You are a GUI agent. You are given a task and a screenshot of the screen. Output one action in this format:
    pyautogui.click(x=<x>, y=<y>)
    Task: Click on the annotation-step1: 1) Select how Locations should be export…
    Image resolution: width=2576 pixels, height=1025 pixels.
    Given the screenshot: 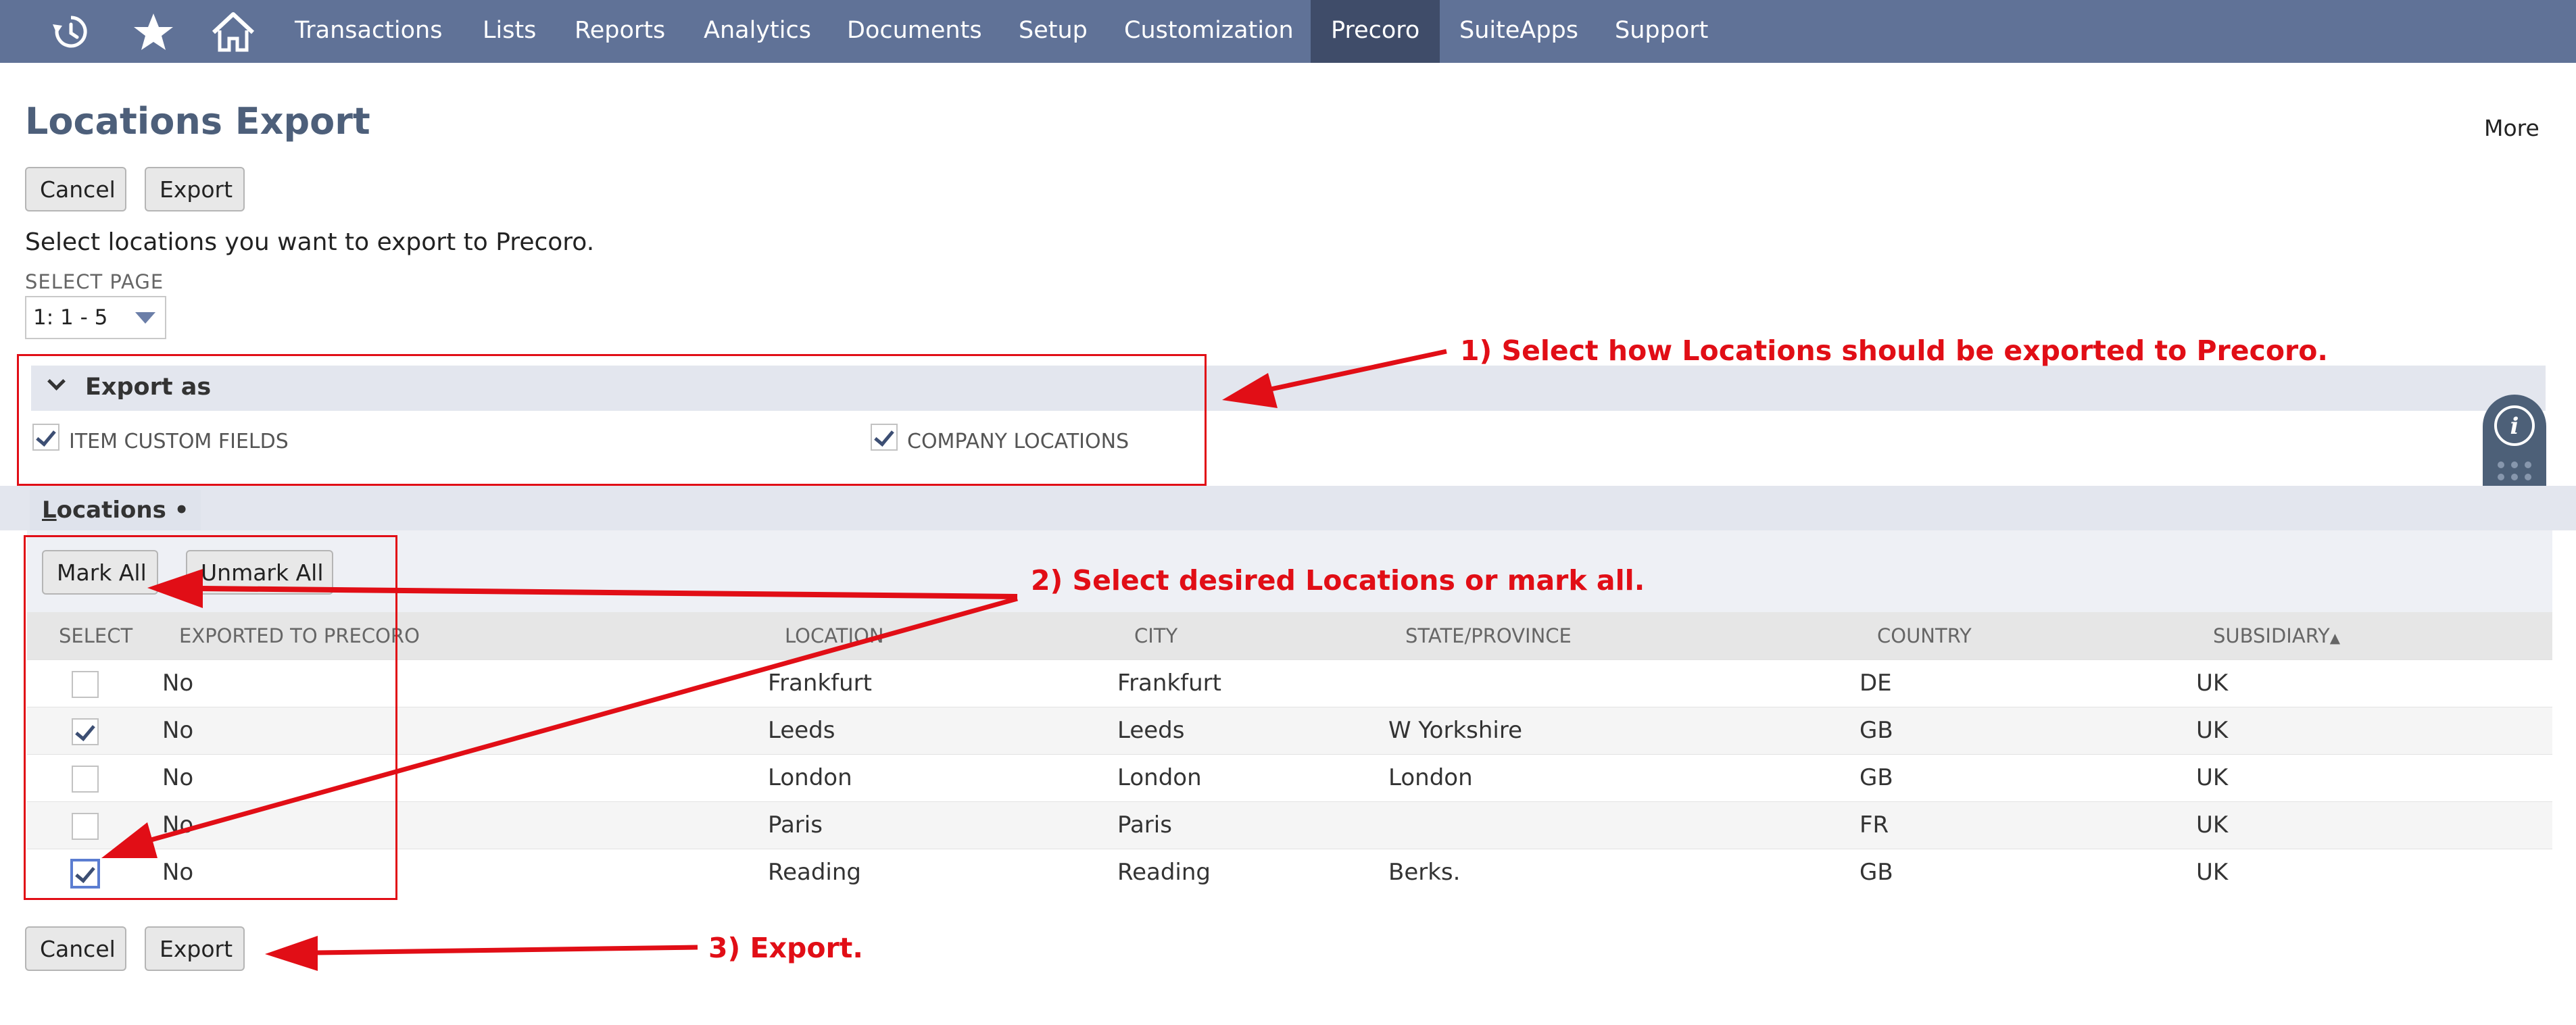 What is the action you would take?
    pyautogui.click(x=1894, y=350)
    